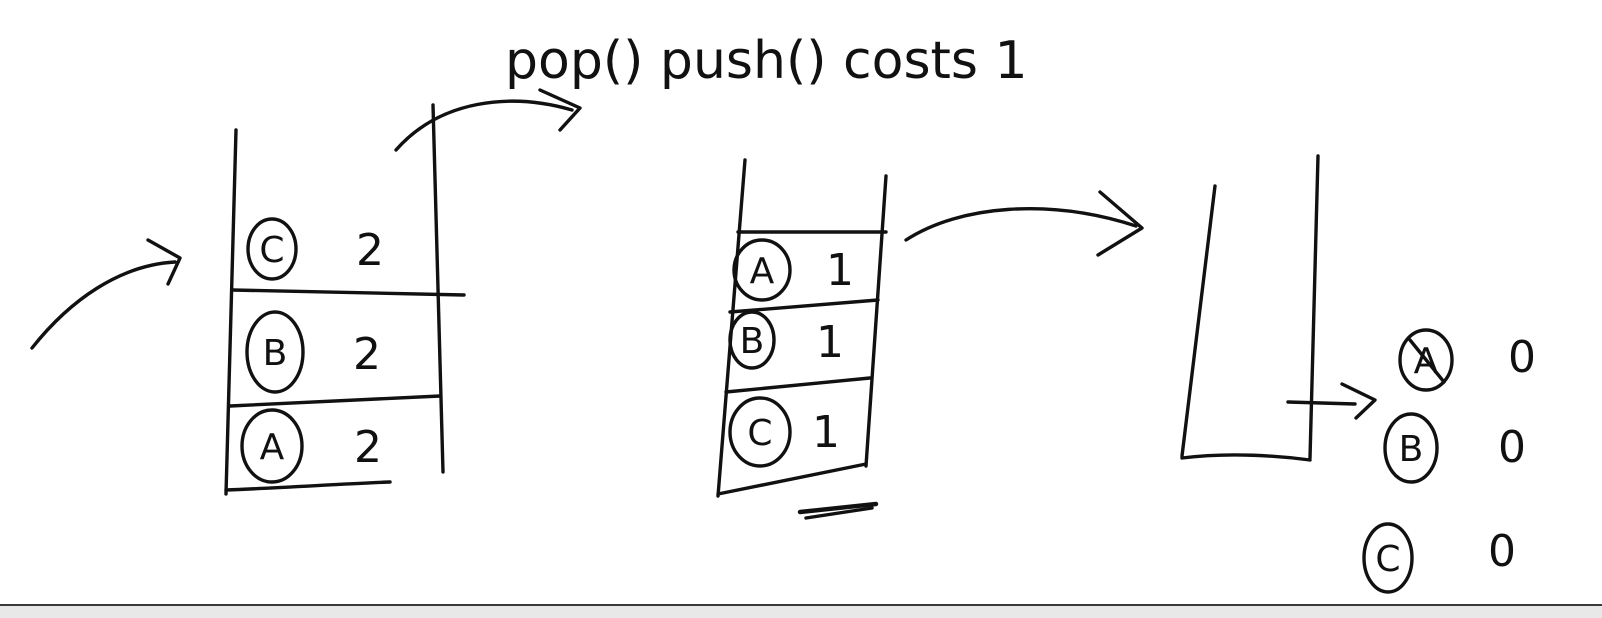  What do you see at coordinates (792, 479) in the screenshot?
I see `stack-2-bottom` at bounding box center [792, 479].